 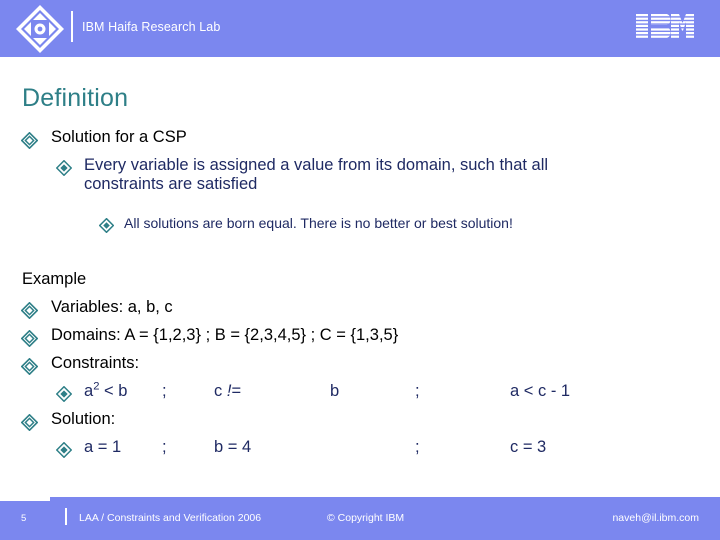 What do you see at coordinates (103, 447) in the screenshot?
I see `solution-value-a: a = 1` at bounding box center [103, 447].